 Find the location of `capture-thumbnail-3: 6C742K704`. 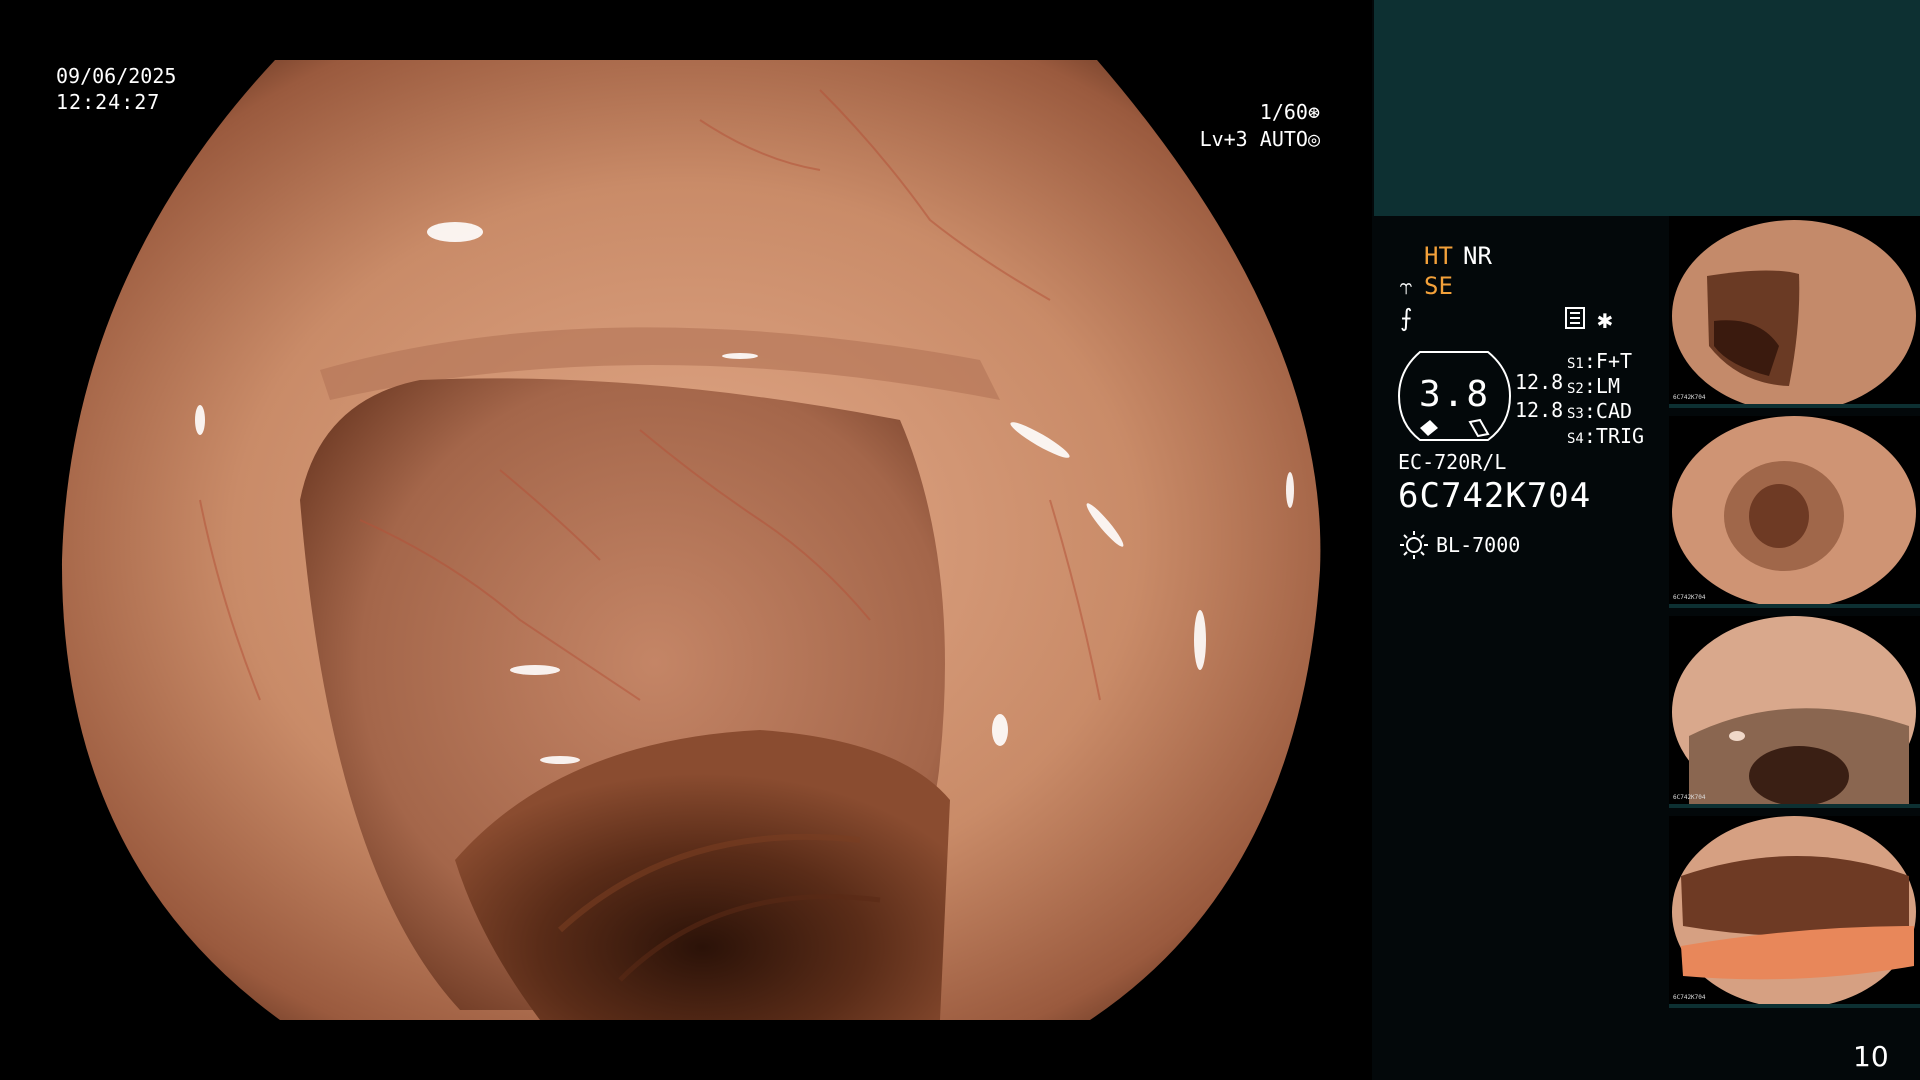

capture-thumbnail-3: 6C742K704 is located at coordinates (1794, 712).